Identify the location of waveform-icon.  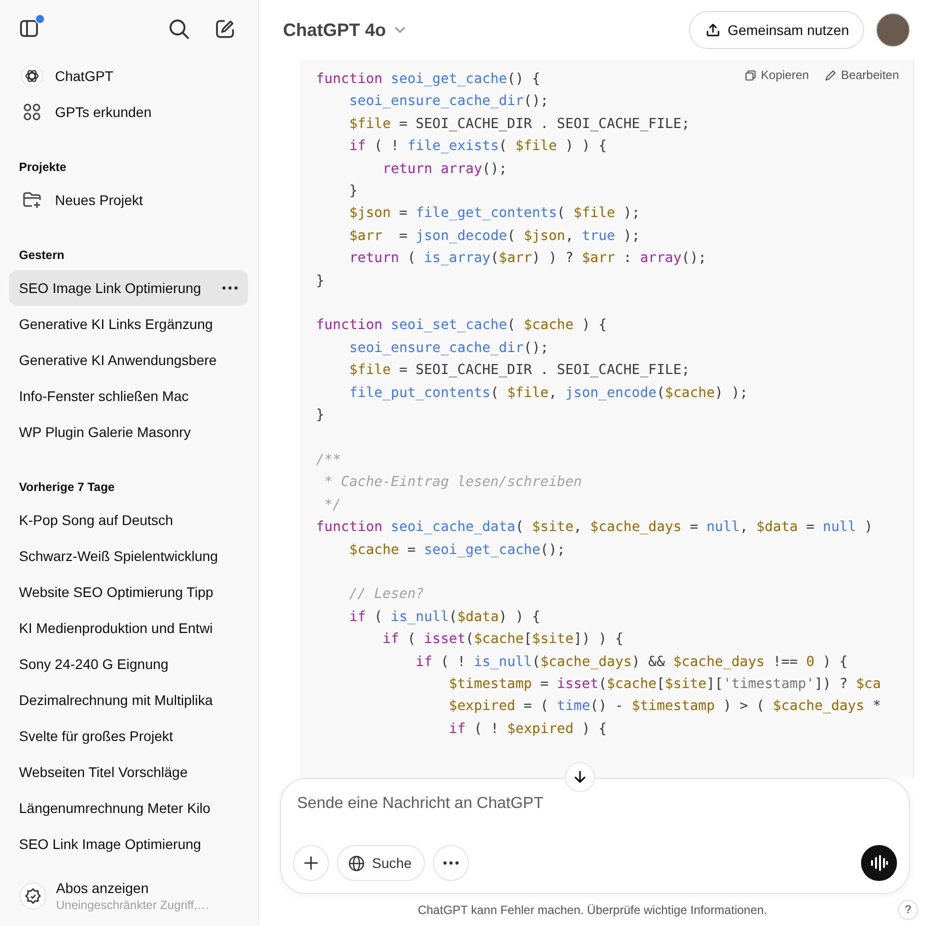
(879, 863).